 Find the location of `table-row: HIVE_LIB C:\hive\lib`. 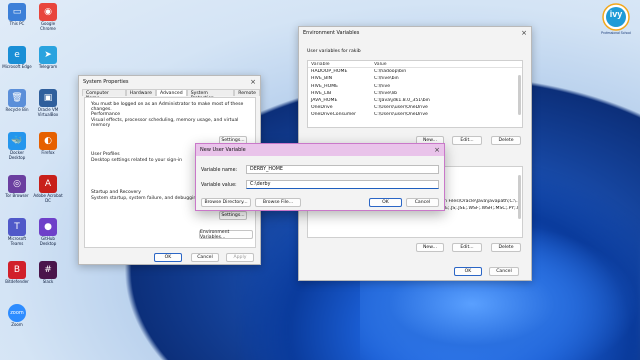

table-row: HIVE_LIB C:\hive\lib is located at coordinates (415, 93).